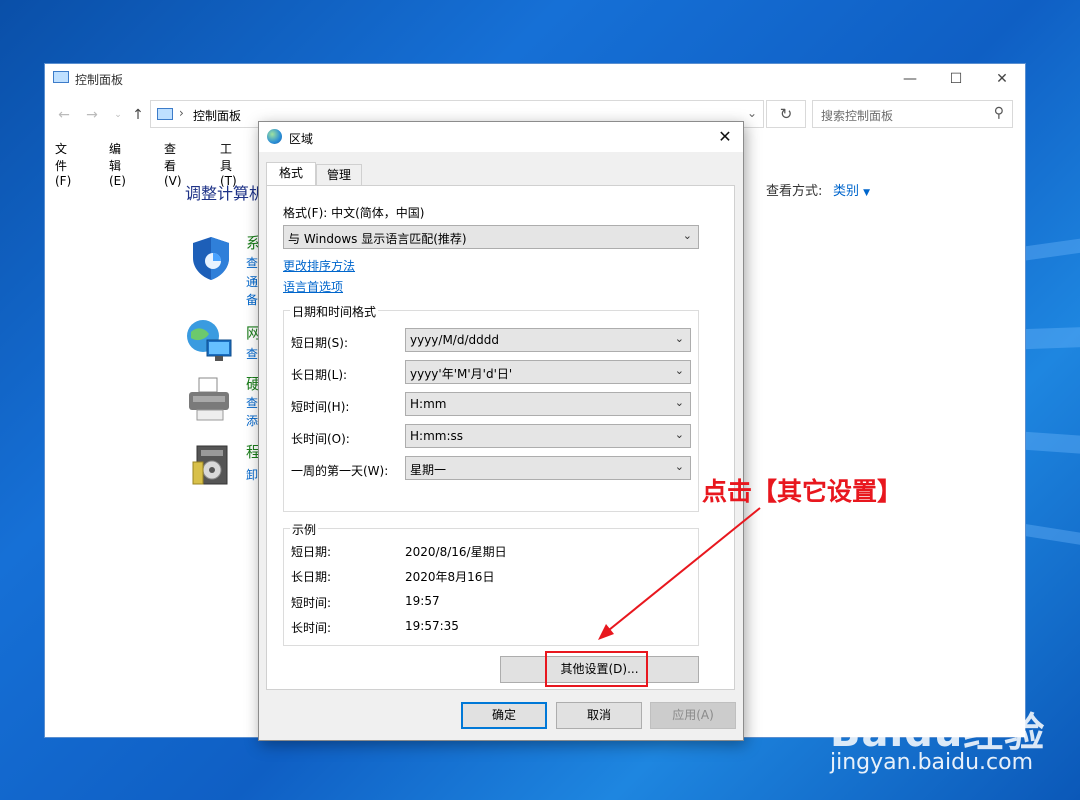 The height and width of the screenshot is (800, 1080). What do you see at coordinates (173, 164) in the screenshot?
I see `menu-view: 查看(V)` at bounding box center [173, 164].